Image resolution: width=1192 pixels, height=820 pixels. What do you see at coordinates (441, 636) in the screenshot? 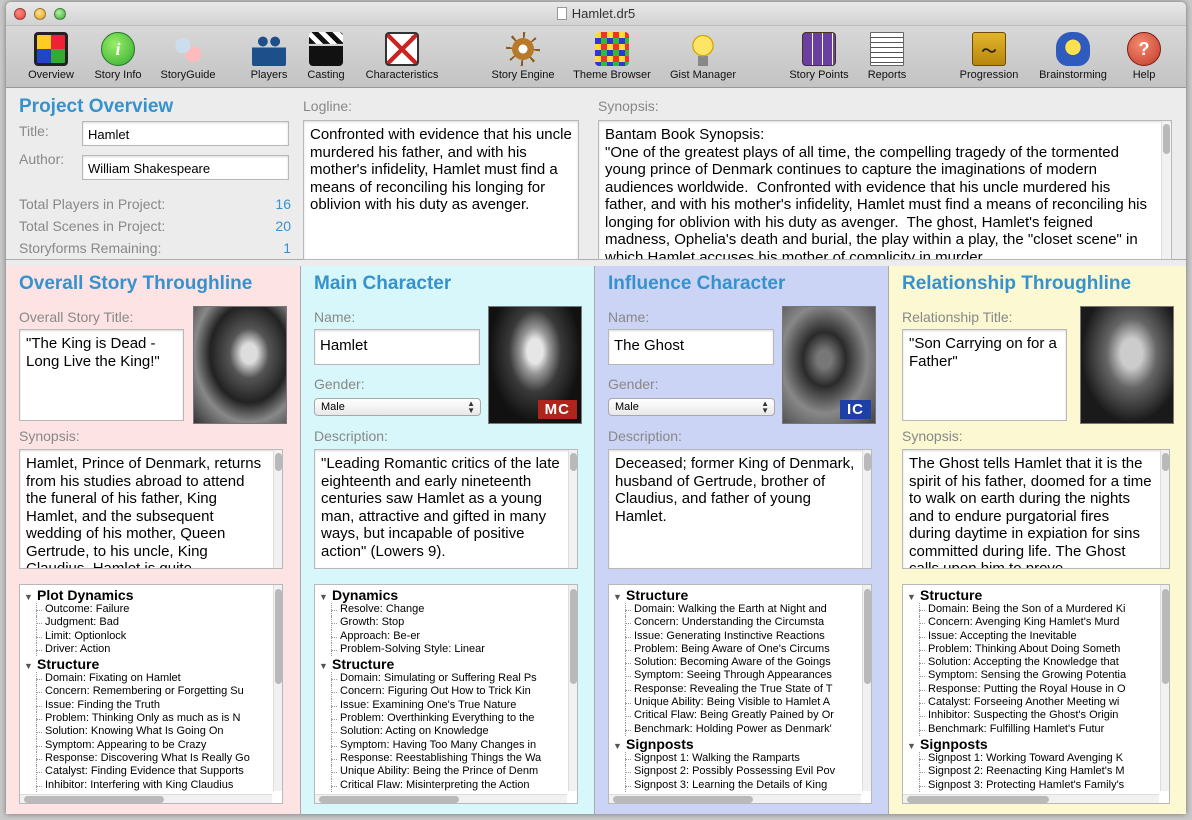
I see `tree-row: Approach: Be-er` at bounding box center [441, 636].